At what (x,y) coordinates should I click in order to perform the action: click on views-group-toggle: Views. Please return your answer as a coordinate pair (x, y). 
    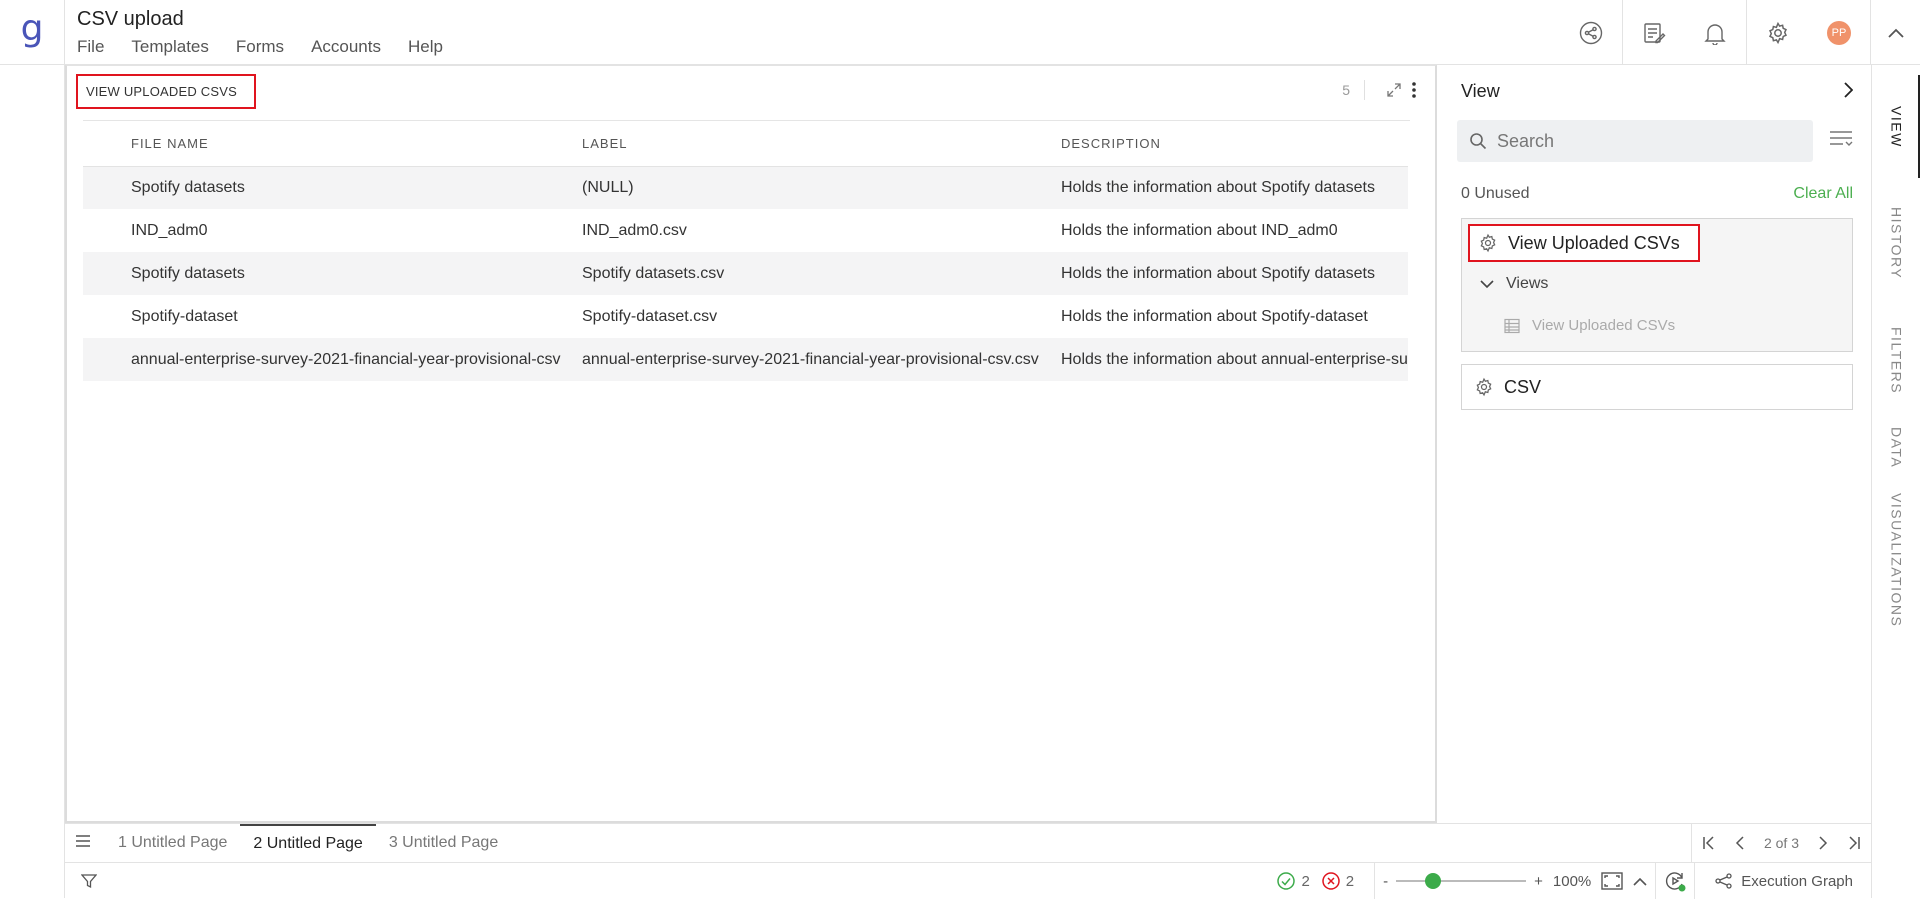
    Looking at the image, I should click on (1514, 284).